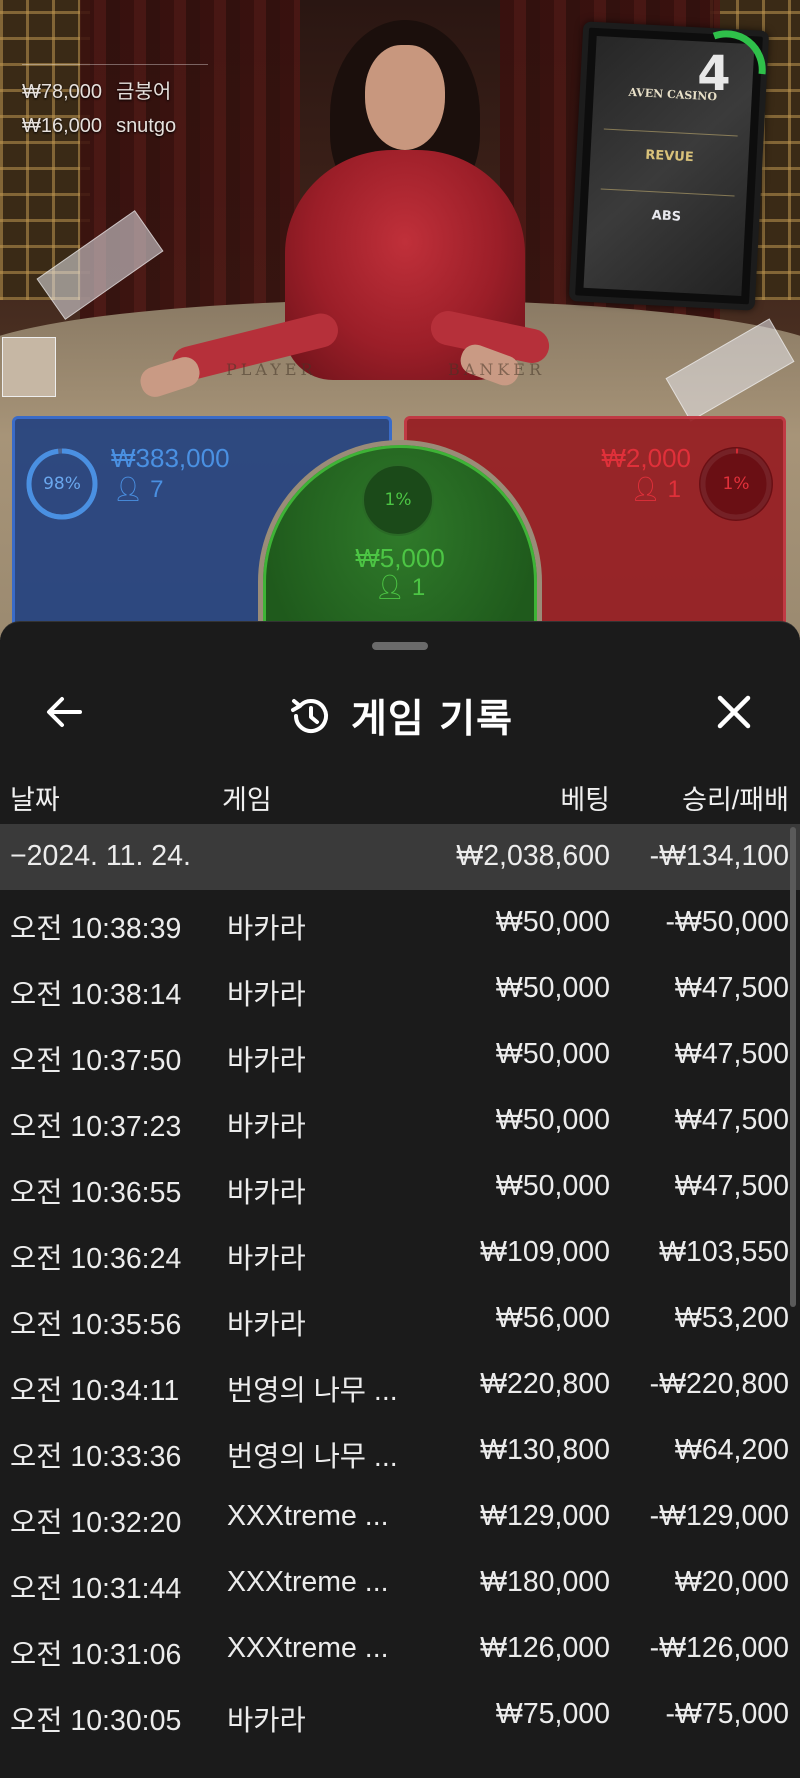 The image size is (800, 1778). What do you see at coordinates (724, 1252) in the screenshot?
I see `row-result: ₩103,550` at bounding box center [724, 1252].